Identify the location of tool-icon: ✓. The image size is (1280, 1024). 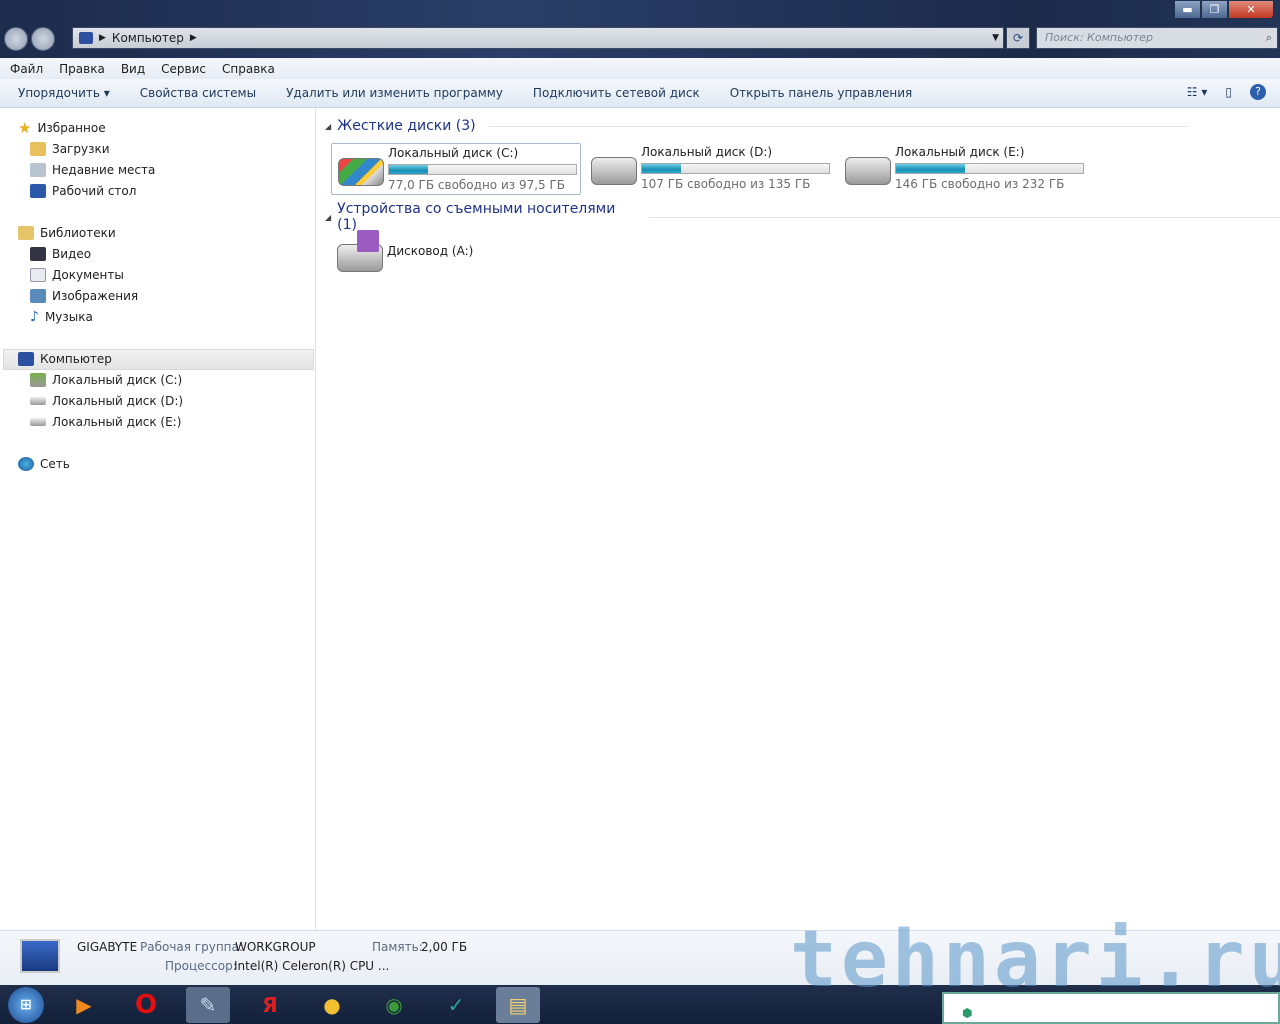
(456, 1005).